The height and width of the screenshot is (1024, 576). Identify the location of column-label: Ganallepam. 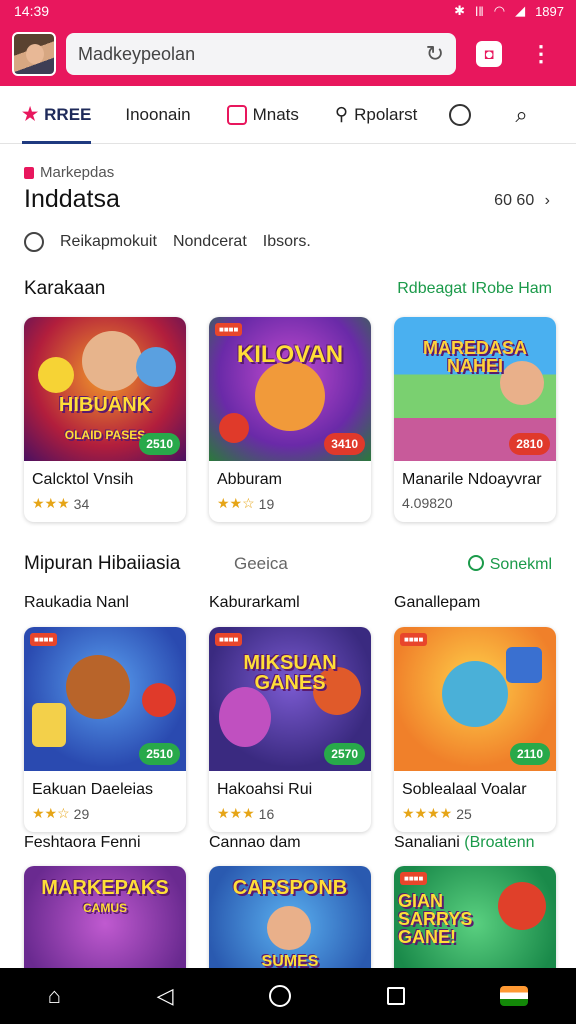
(437, 602).